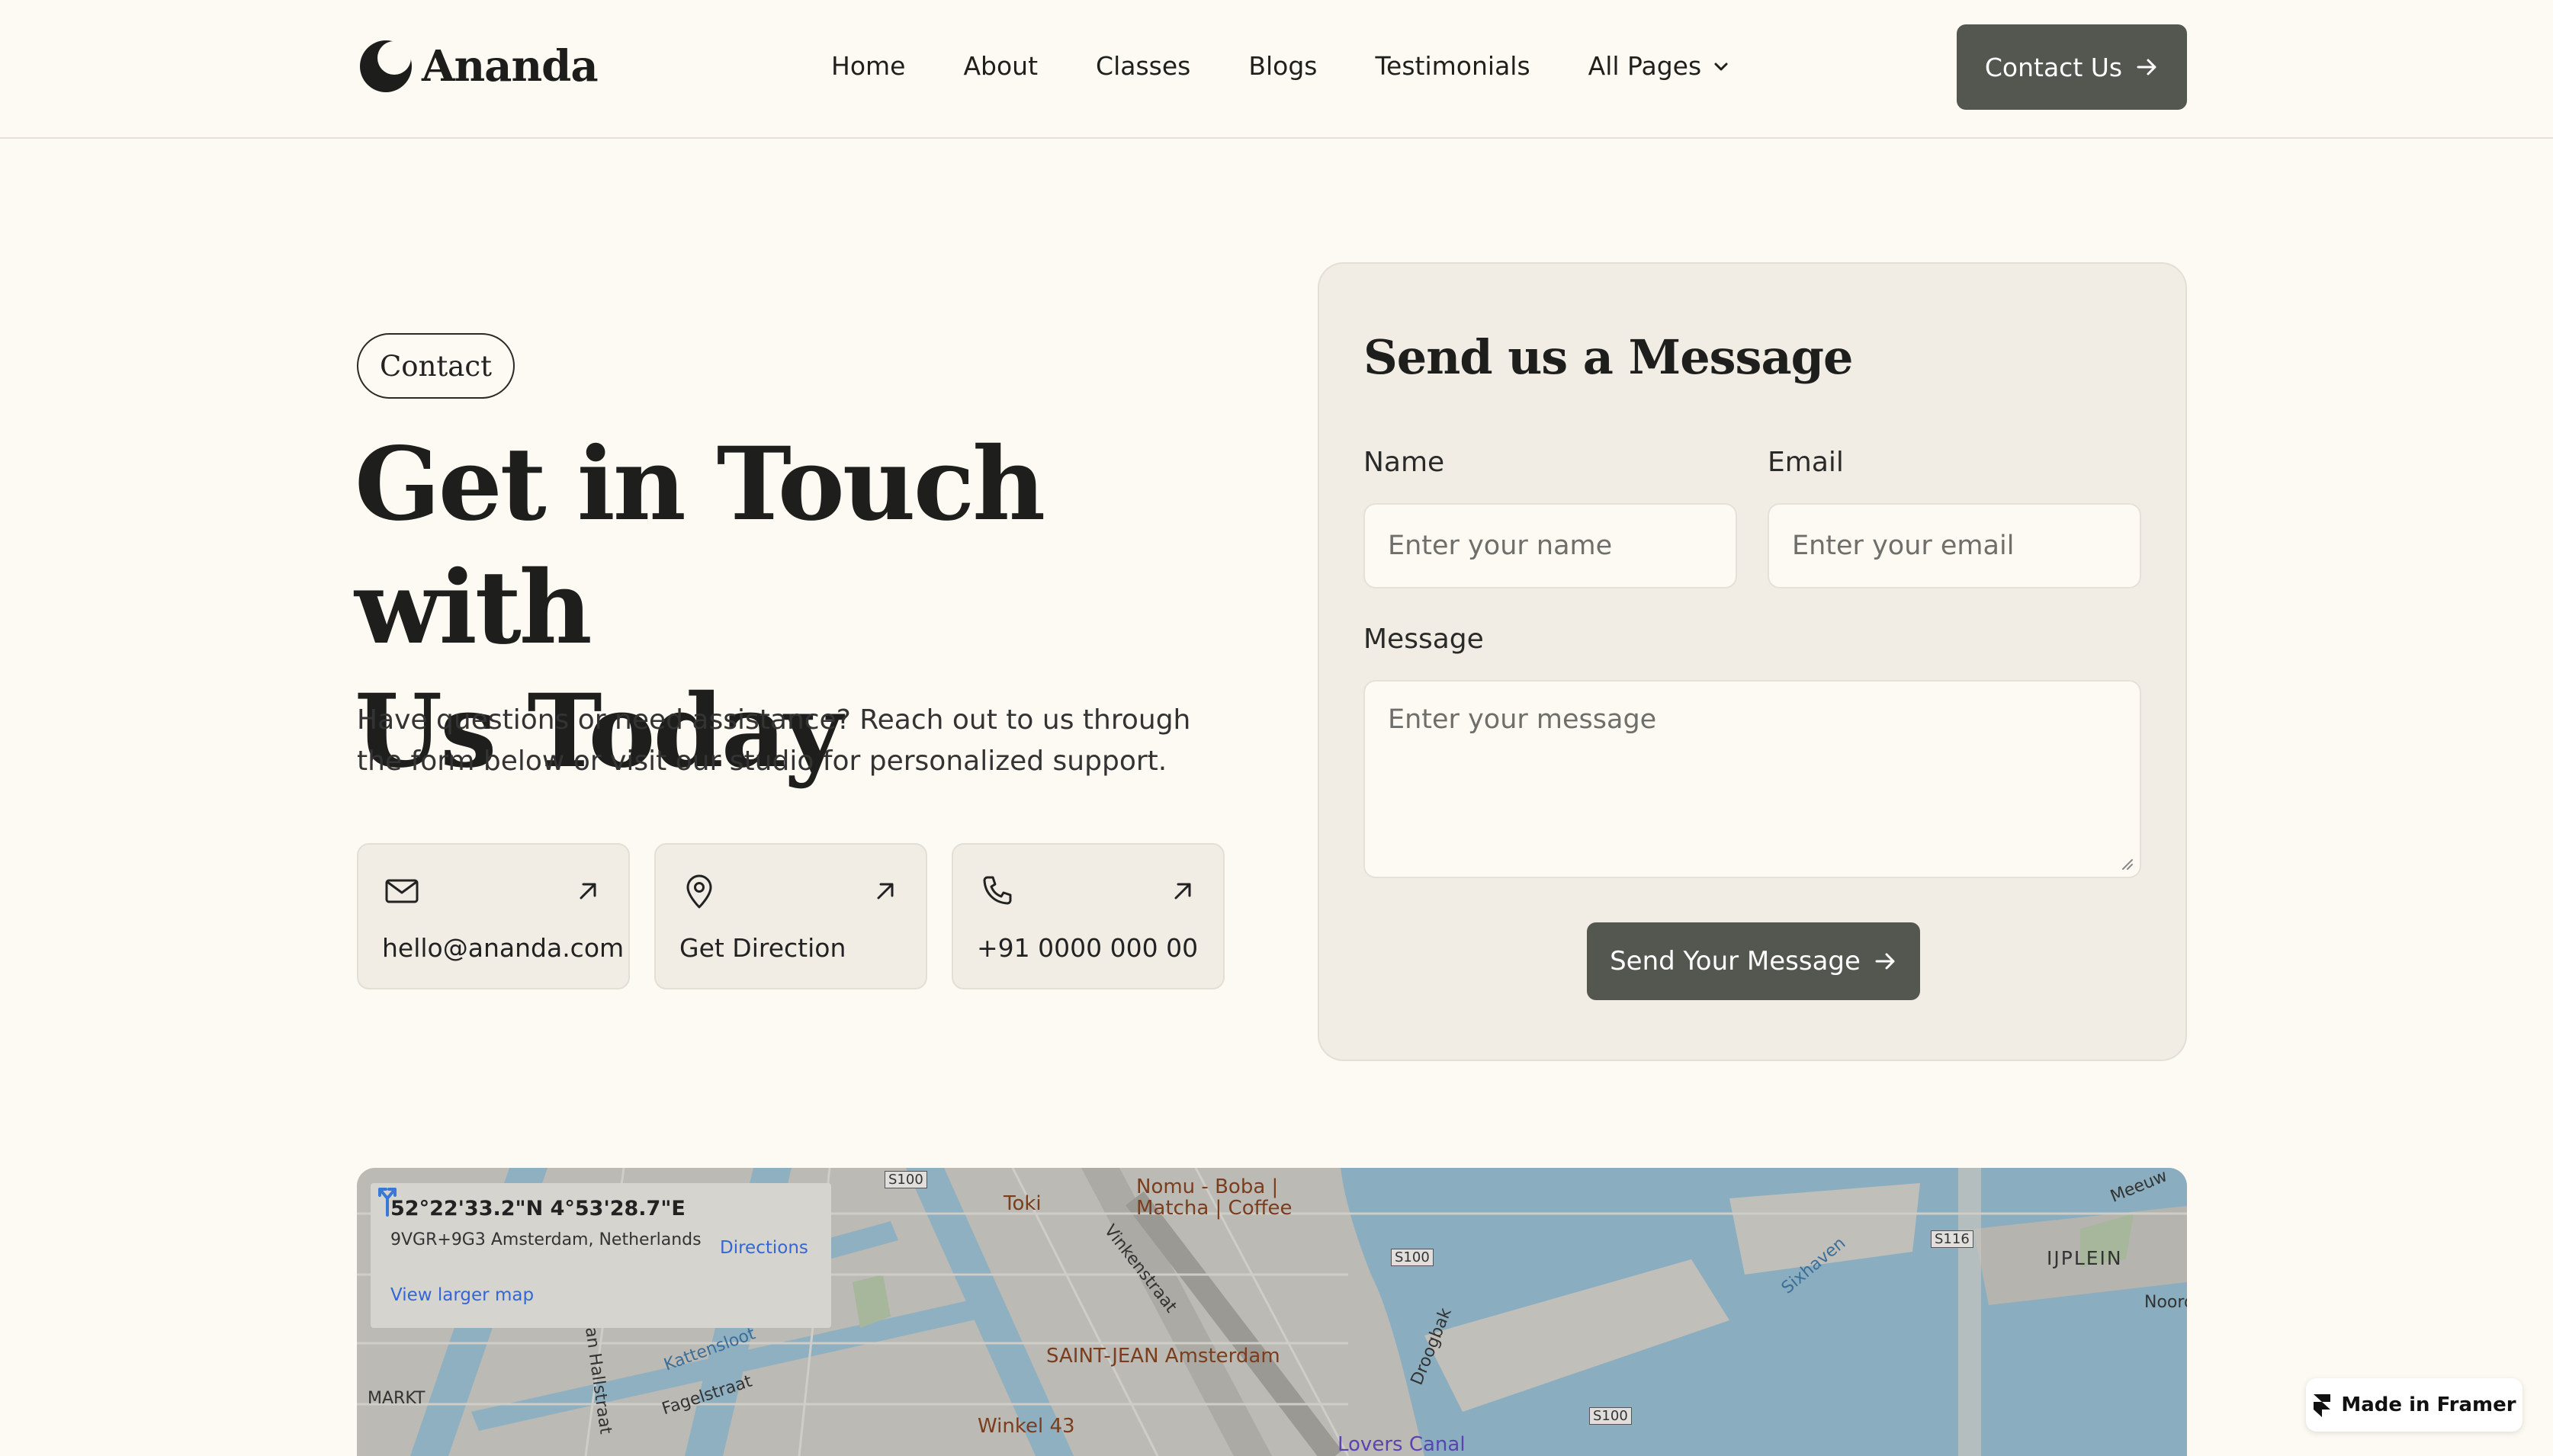  What do you see at coordinates (1453, 66) in the screenshot?
I see `nav-testimonials: Testimonials` at bounding box center [1453, 66].